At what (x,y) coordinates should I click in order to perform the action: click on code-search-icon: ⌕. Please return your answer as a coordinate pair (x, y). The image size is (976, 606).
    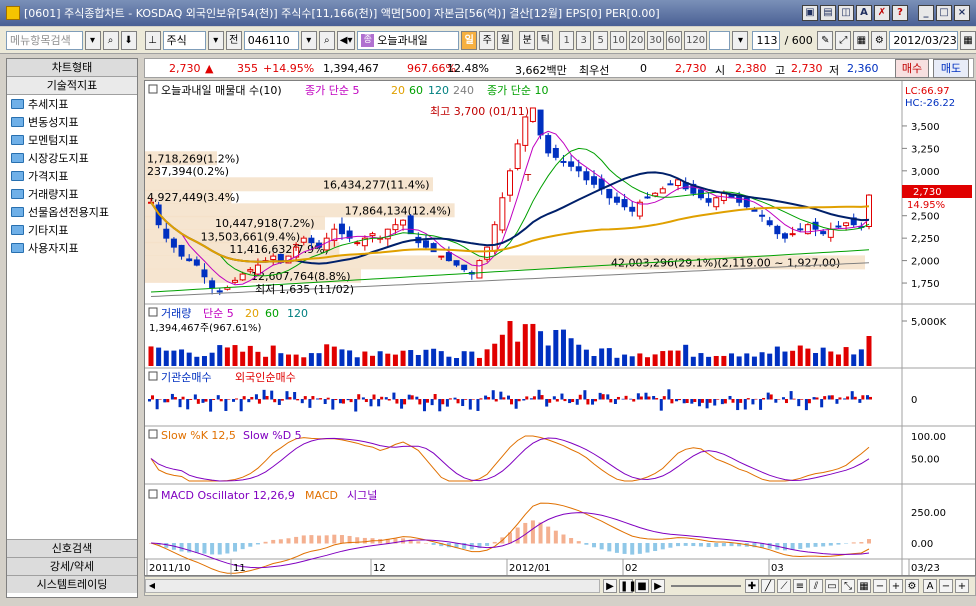
    Looking at the image, I should click on (326, 40).